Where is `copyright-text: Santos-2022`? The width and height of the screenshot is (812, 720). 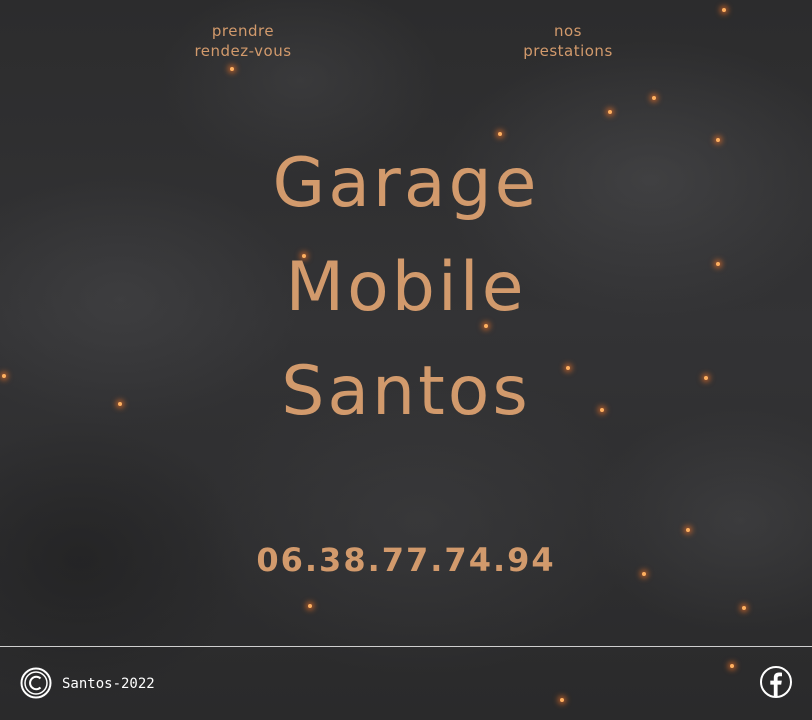
copyright-text: Santos-2022 is located at coordinates (108, 684).